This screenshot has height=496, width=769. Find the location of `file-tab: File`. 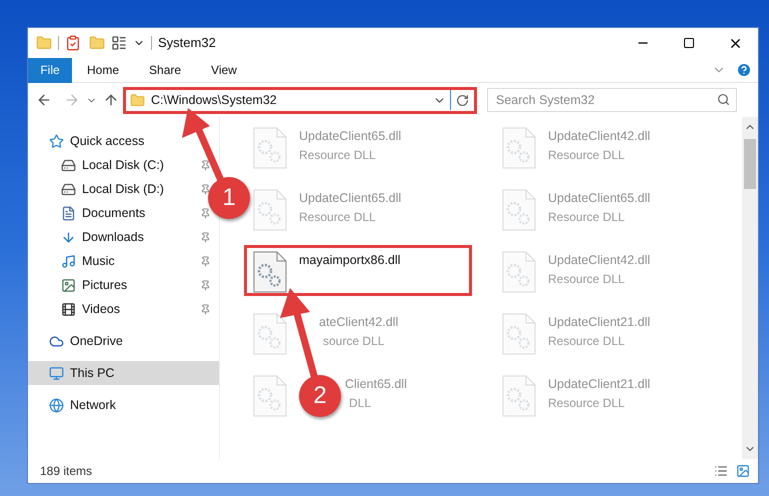

file-tab: File is located at coordinates (50, 70).